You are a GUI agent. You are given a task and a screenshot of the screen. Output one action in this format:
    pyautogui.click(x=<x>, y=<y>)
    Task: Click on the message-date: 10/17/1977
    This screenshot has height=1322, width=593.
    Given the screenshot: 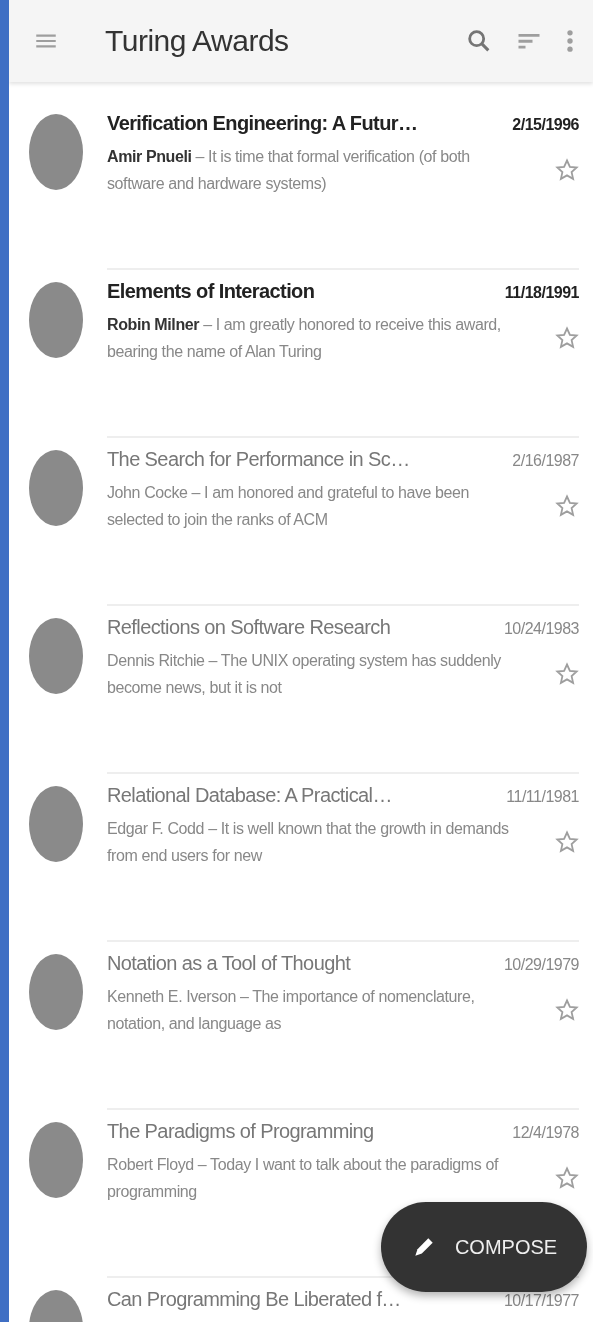 What is the action you would take?
    pyautogui.click(x=541, y=1301)
    